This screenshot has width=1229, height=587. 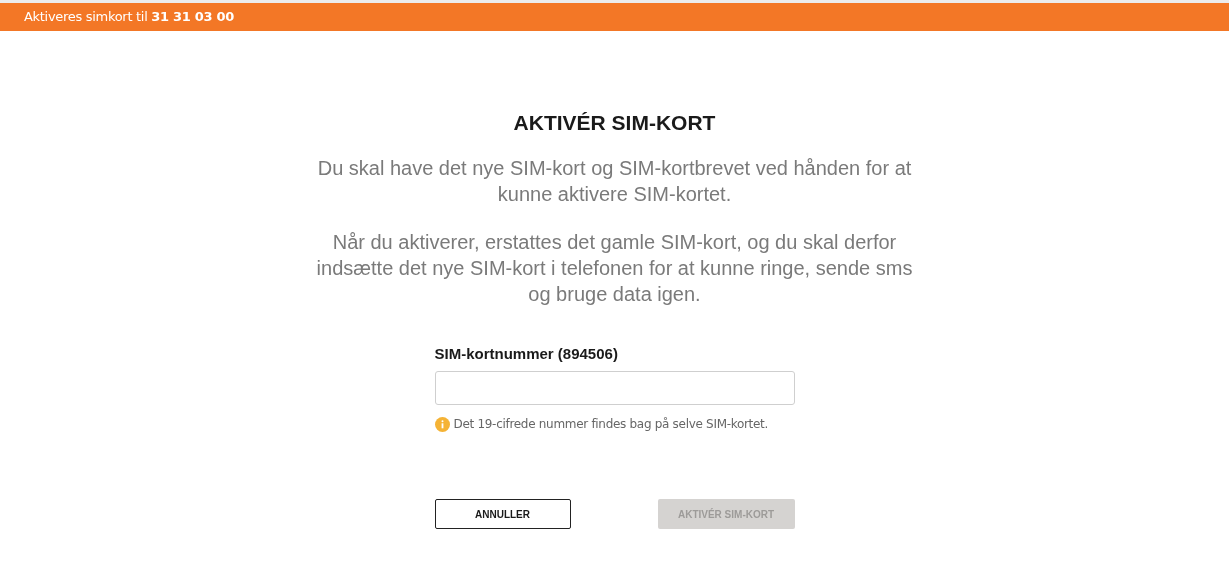 I want to click on info-paragraph: Du skal have det nye SIM-kort og SIM-kortbrevet ved hånden for at kunne aktivere SIM-kortet., so click(x=614, y=181).